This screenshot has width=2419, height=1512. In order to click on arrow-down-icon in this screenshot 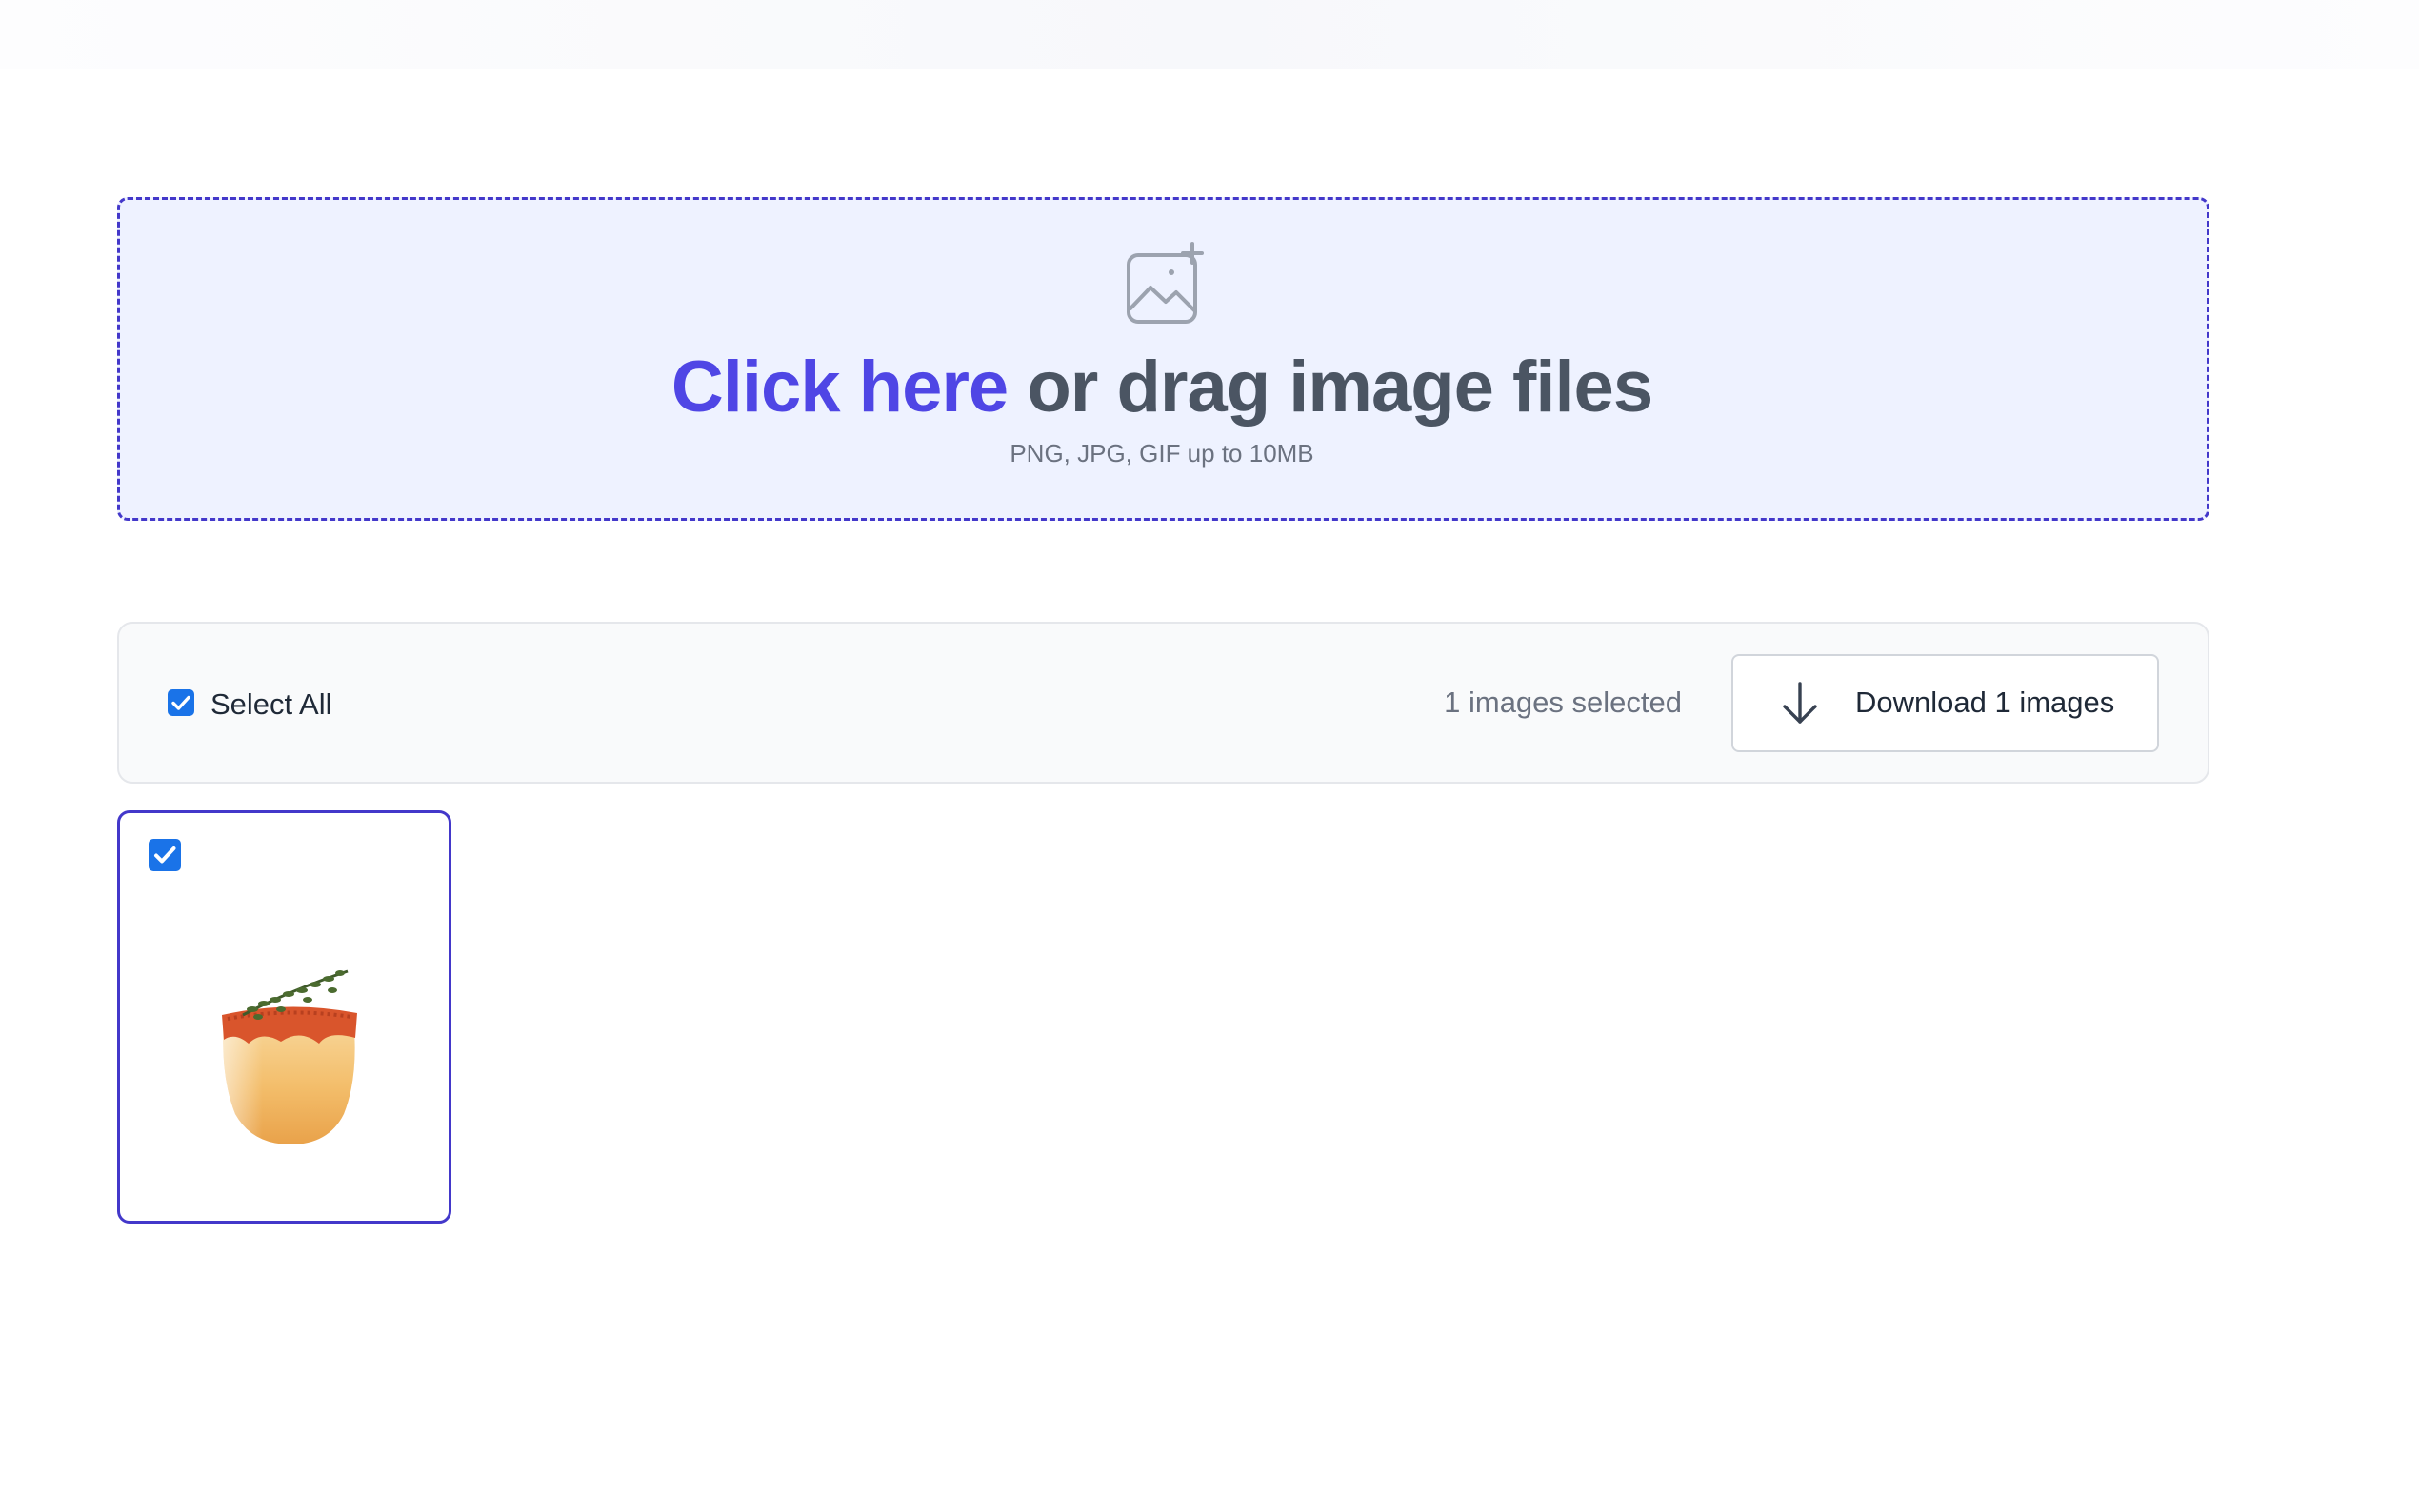, I will do `click(1800, 703)`.